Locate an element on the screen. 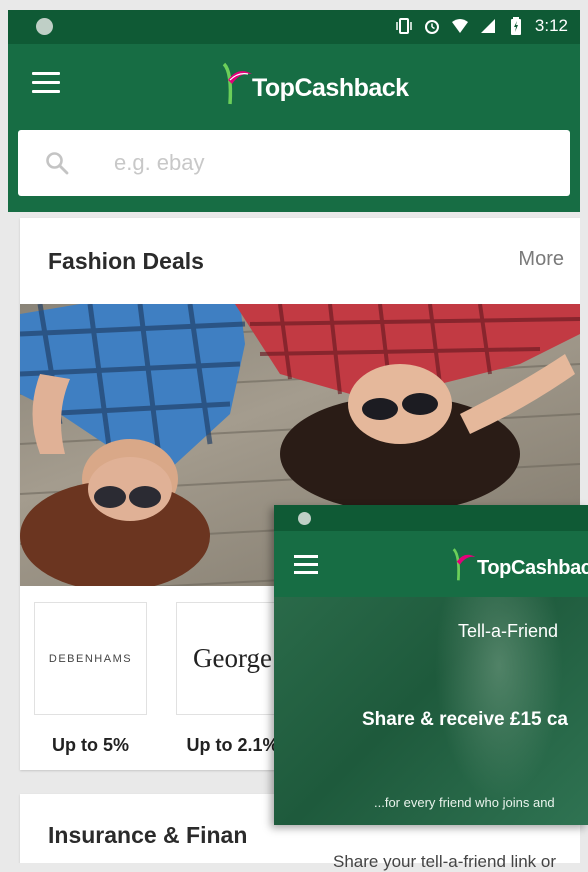 The image size is (588, 872). fashion-deals-title: Fashion Deals is located at coordinates (126, 261).